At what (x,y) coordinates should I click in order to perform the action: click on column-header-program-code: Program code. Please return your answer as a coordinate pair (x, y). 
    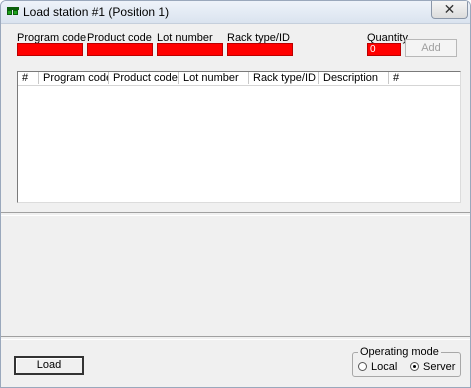
    Looking at the image, I should click on (74, 78).